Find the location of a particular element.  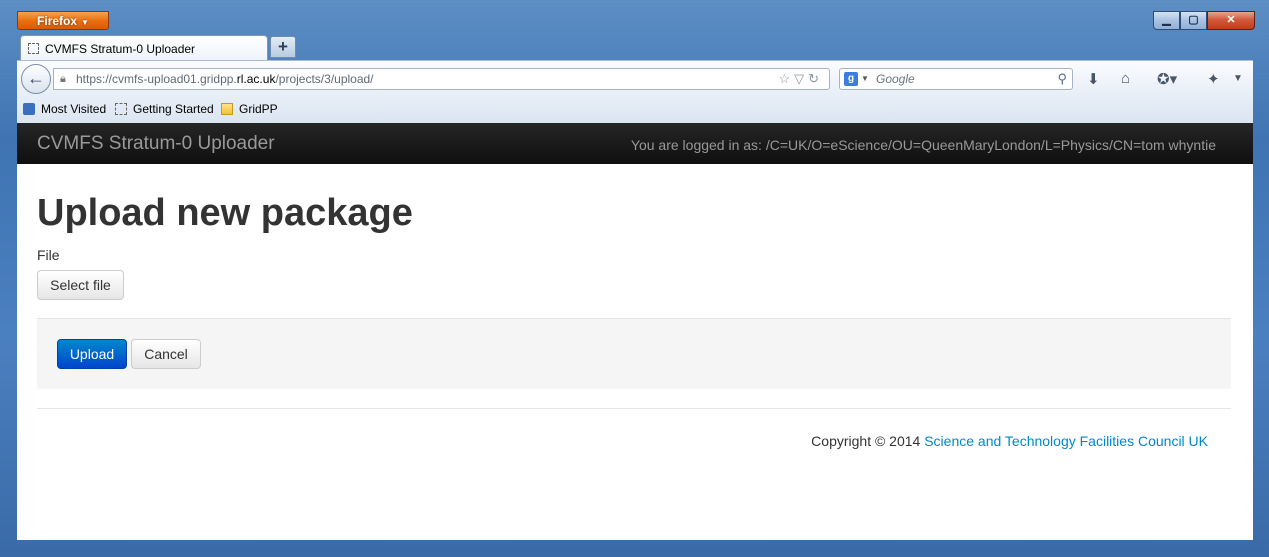

getting-started-icon is located at coordinates (121, 109).